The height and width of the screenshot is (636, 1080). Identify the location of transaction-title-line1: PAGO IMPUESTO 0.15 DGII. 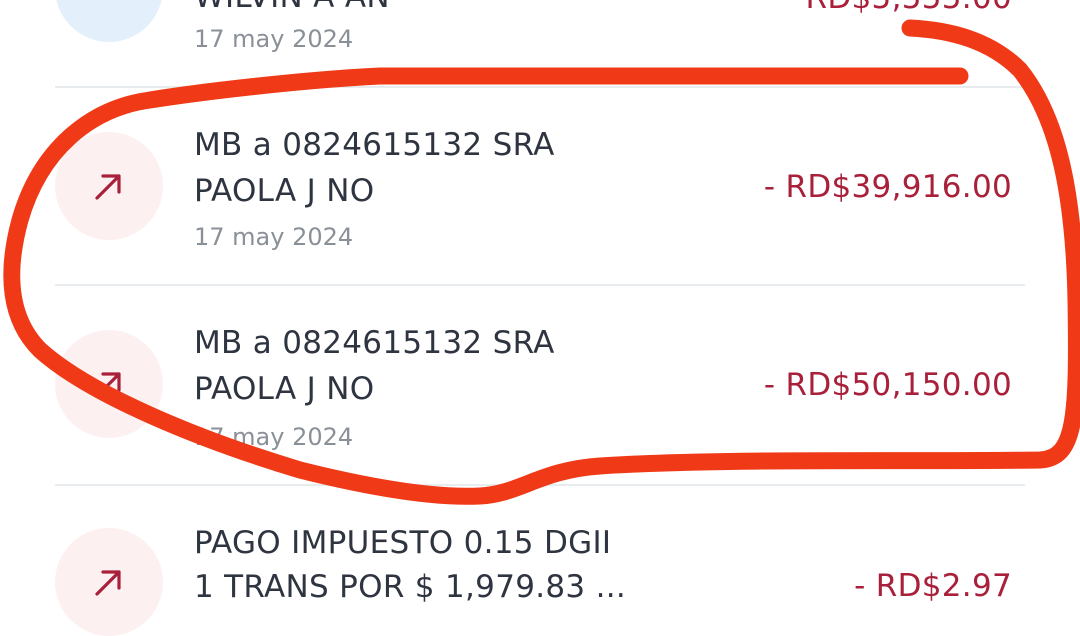
(403, 543).